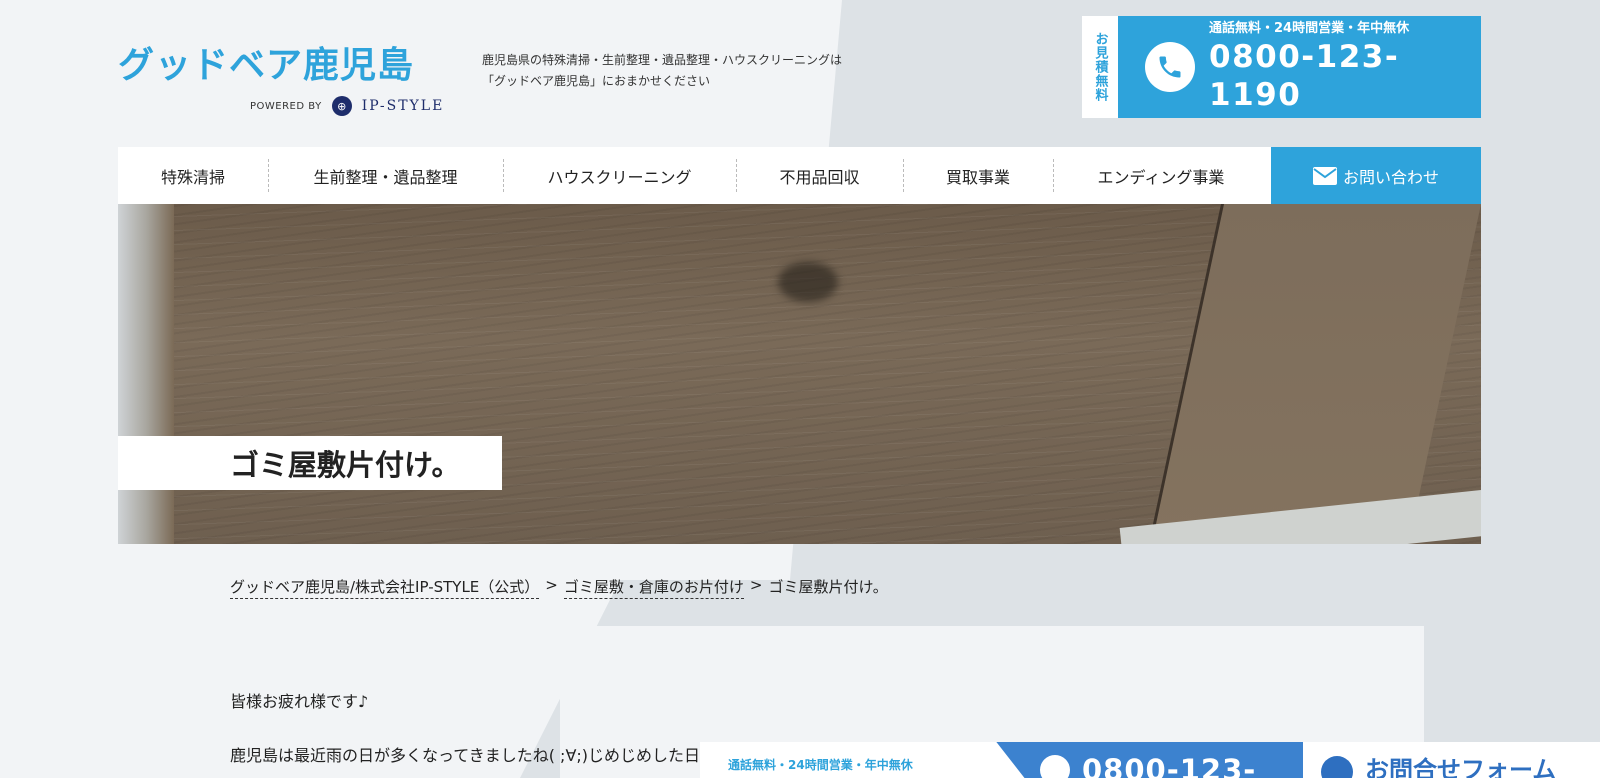 The width and height of the screenshot is (1600, 778). What do you see at coordinates (847, 760) in the screenshot?
I see `bottom-bar-note: 通話無料・24時間営業・年中無休` at bounding box center [847, 760].